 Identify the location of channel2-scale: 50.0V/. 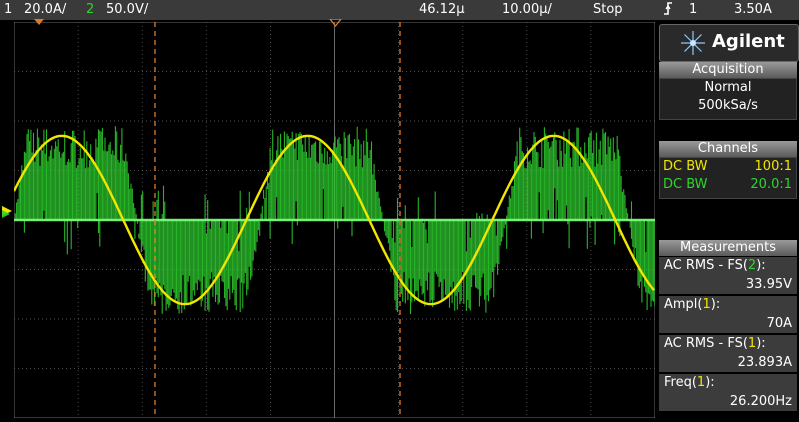
(127, 10).